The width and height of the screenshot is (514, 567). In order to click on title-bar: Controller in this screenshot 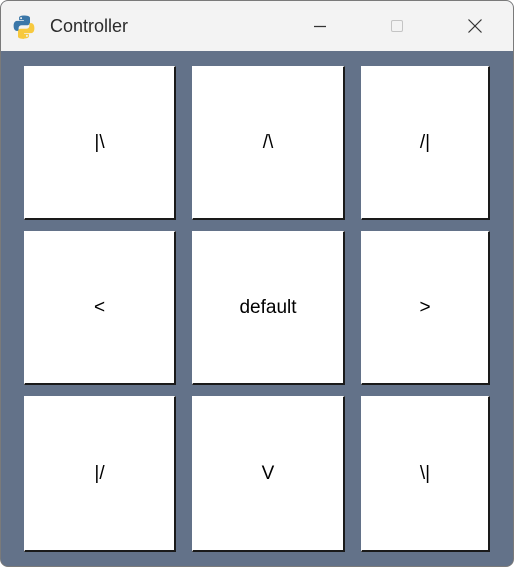, I will do `click(257, 26)`.